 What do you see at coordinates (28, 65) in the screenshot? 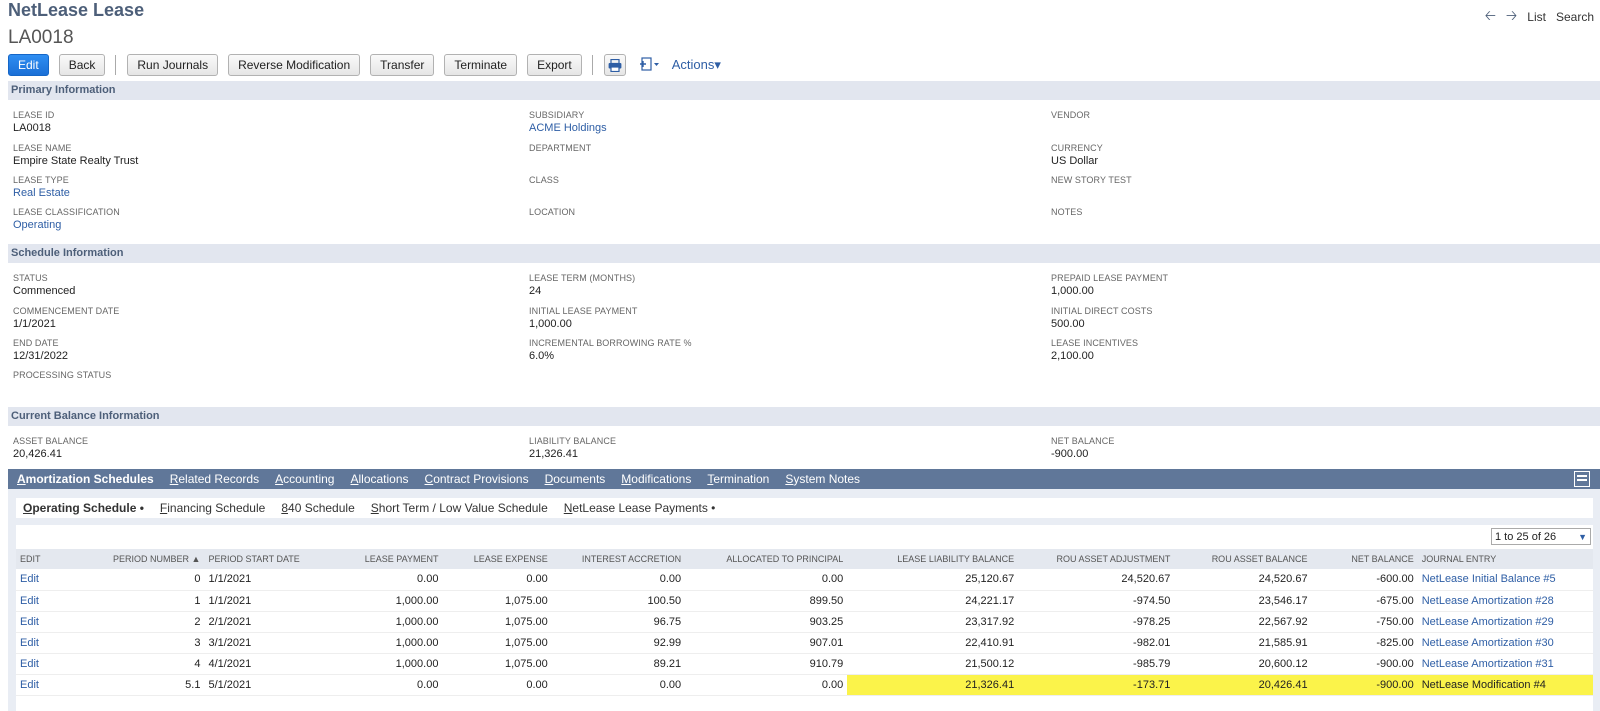
I see `edit-button: Edit` at bounding box center [28, 65].